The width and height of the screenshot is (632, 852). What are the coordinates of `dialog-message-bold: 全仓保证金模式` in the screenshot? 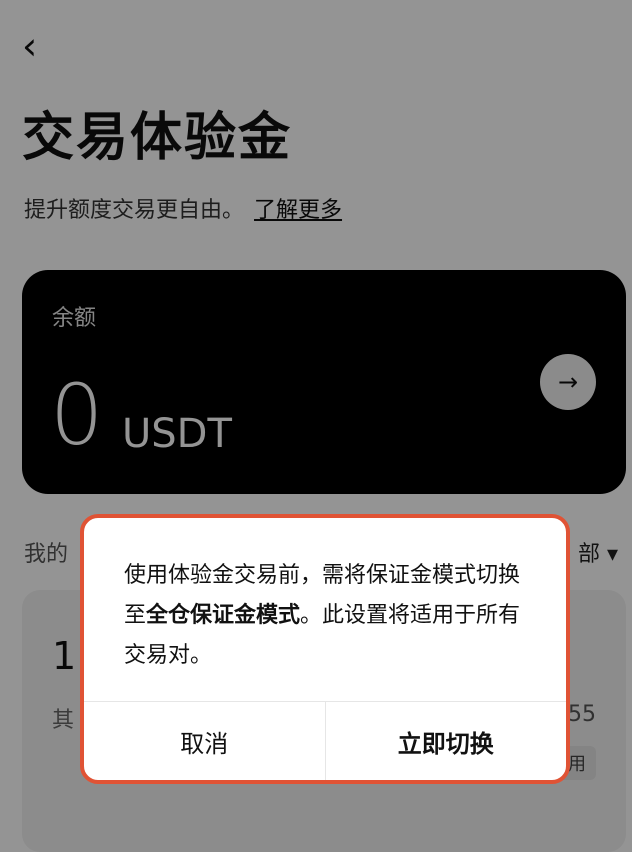 It's located at (223, 615).